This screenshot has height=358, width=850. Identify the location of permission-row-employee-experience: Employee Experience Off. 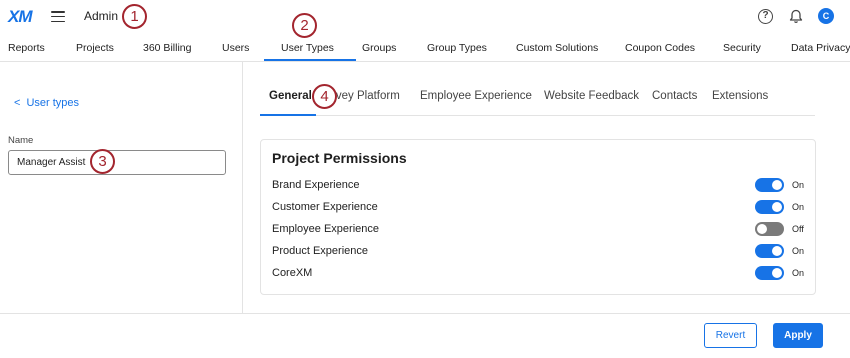
(539, 229).